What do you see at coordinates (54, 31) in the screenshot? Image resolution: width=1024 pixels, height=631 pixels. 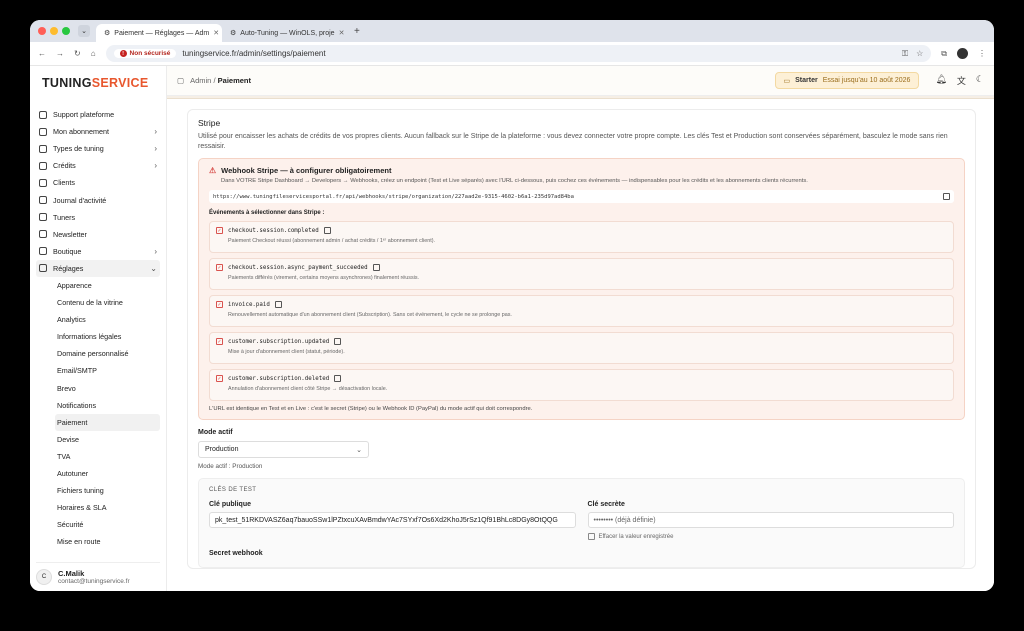 I see `minimize-window-button` at bounding box center [54, 31].